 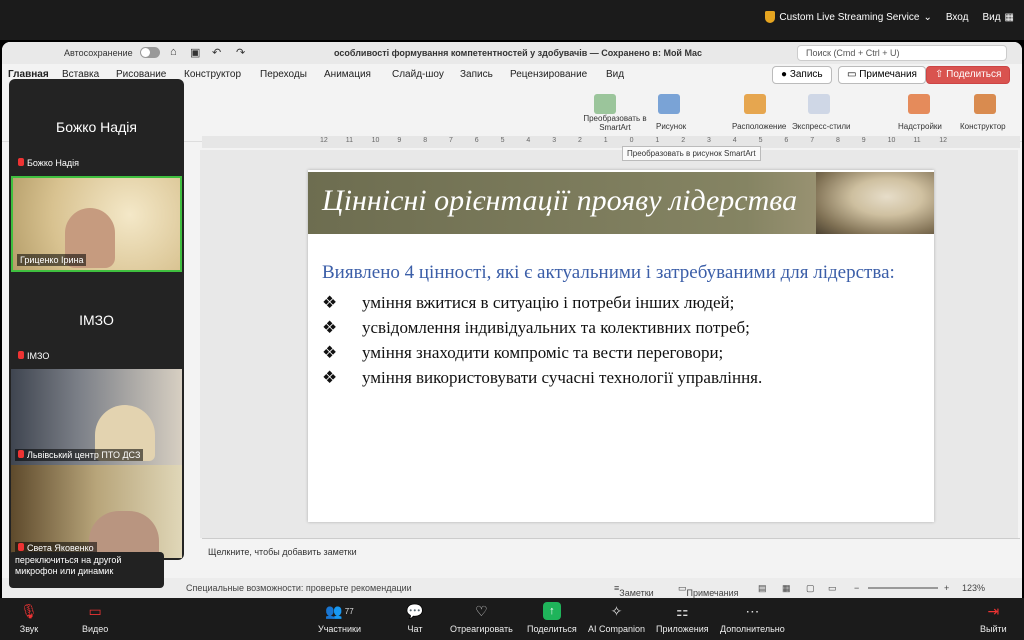 I want to click on participants-count: 77, so click(x=349, y=611).